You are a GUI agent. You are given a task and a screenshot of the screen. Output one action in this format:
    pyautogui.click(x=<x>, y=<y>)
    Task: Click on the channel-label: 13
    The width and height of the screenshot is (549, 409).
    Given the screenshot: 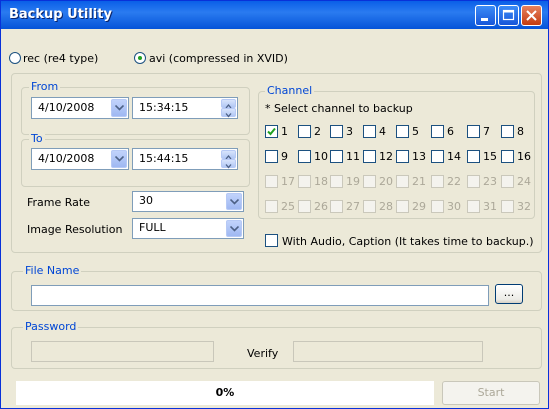 What is the action you would take?
    pyautogui.click(x=419, y=156)
    